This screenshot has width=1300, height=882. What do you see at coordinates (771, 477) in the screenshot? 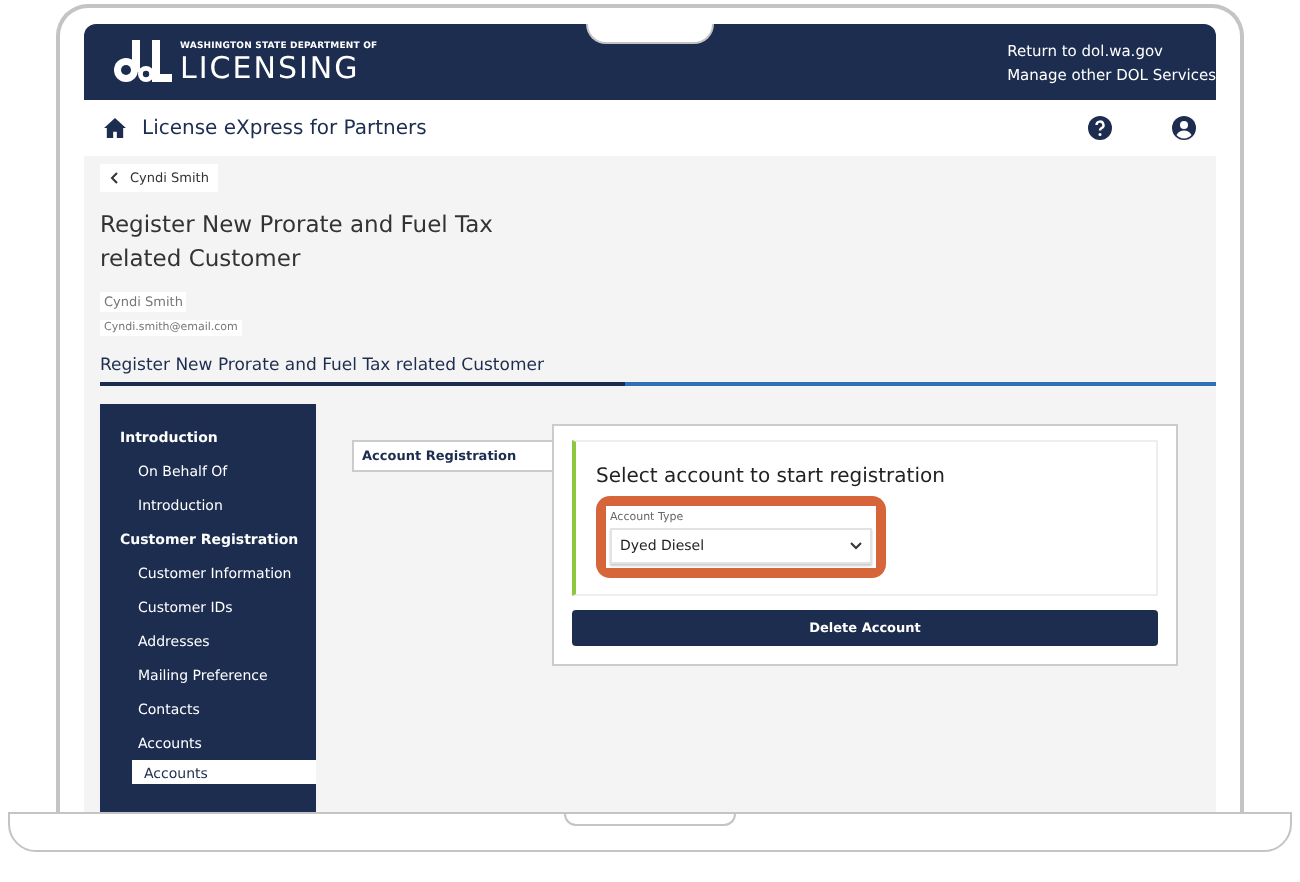
I see `card-title: Select account to start registration` at bounding box center [771, 477].